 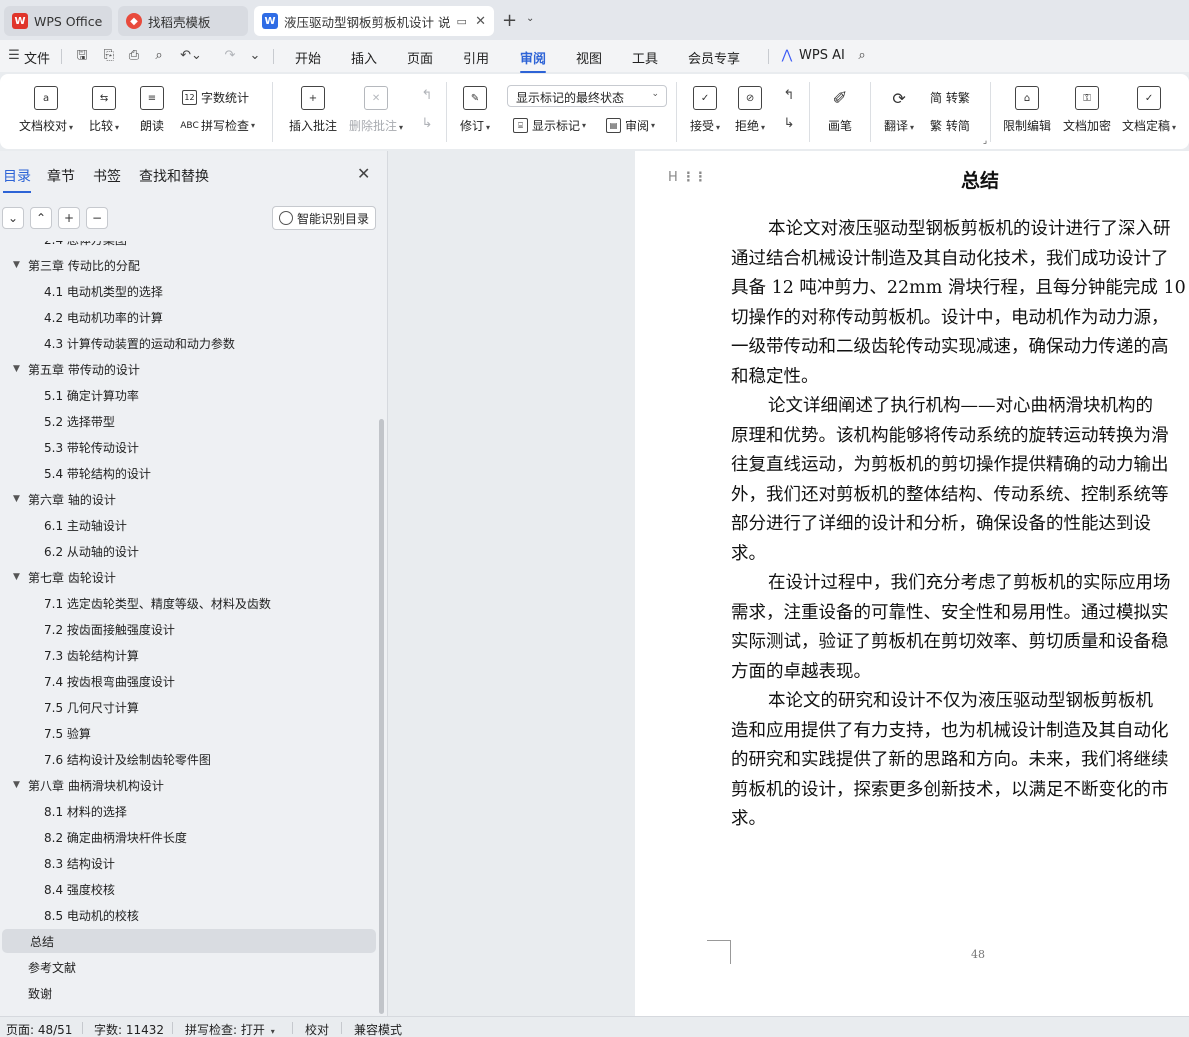 I want to click on monitor-icon: ▭, so click(x=461, y=21).